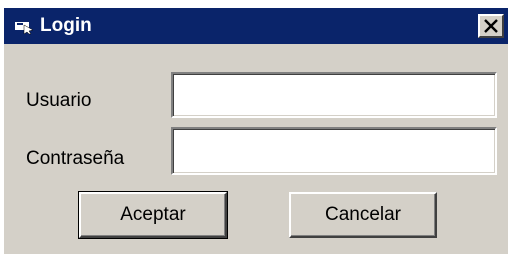  What do you see at coordinates (491, 26) in the screenshot?
I see `close-button` at bounding box center [491, 26].